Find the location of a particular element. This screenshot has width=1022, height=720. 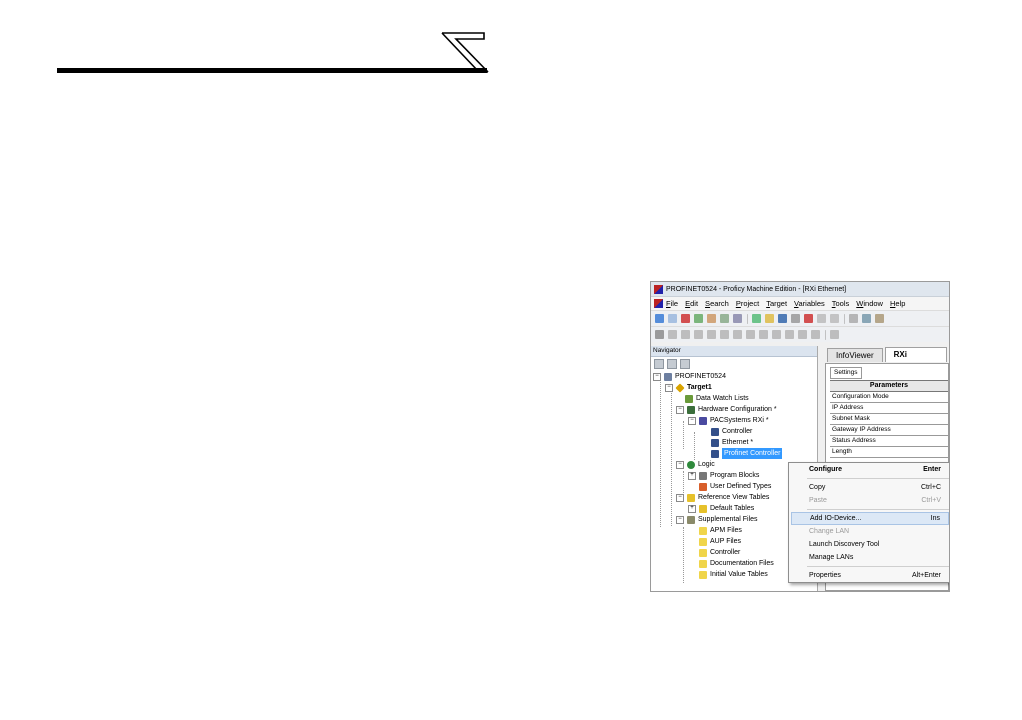

coil-icon is located at coordinates (698, 334).